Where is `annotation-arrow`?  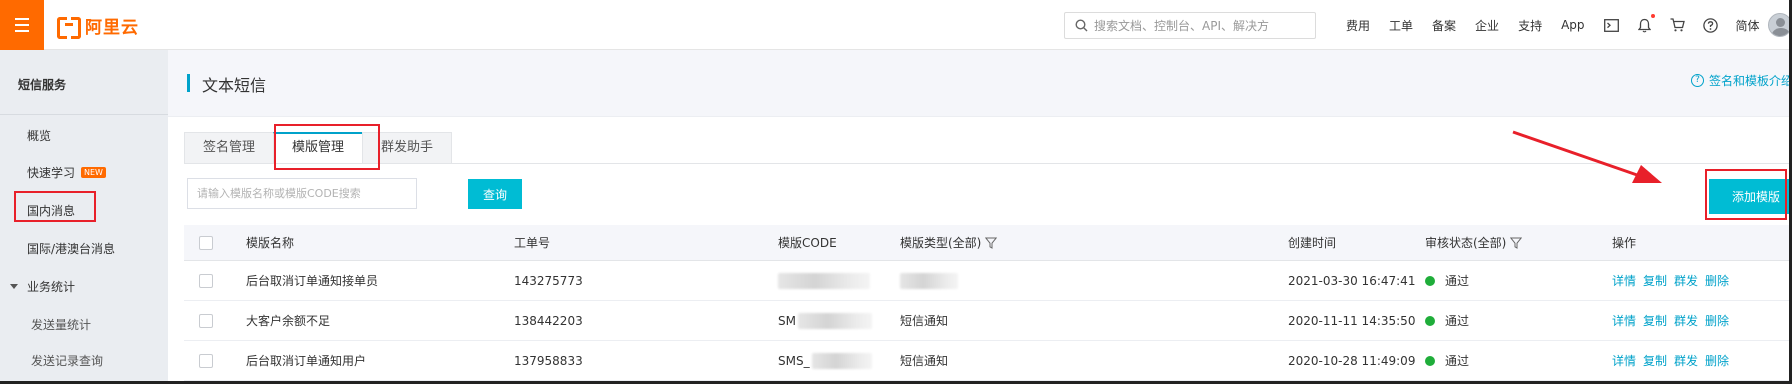 annotation-arrow is located at coordinates (1587, 156).